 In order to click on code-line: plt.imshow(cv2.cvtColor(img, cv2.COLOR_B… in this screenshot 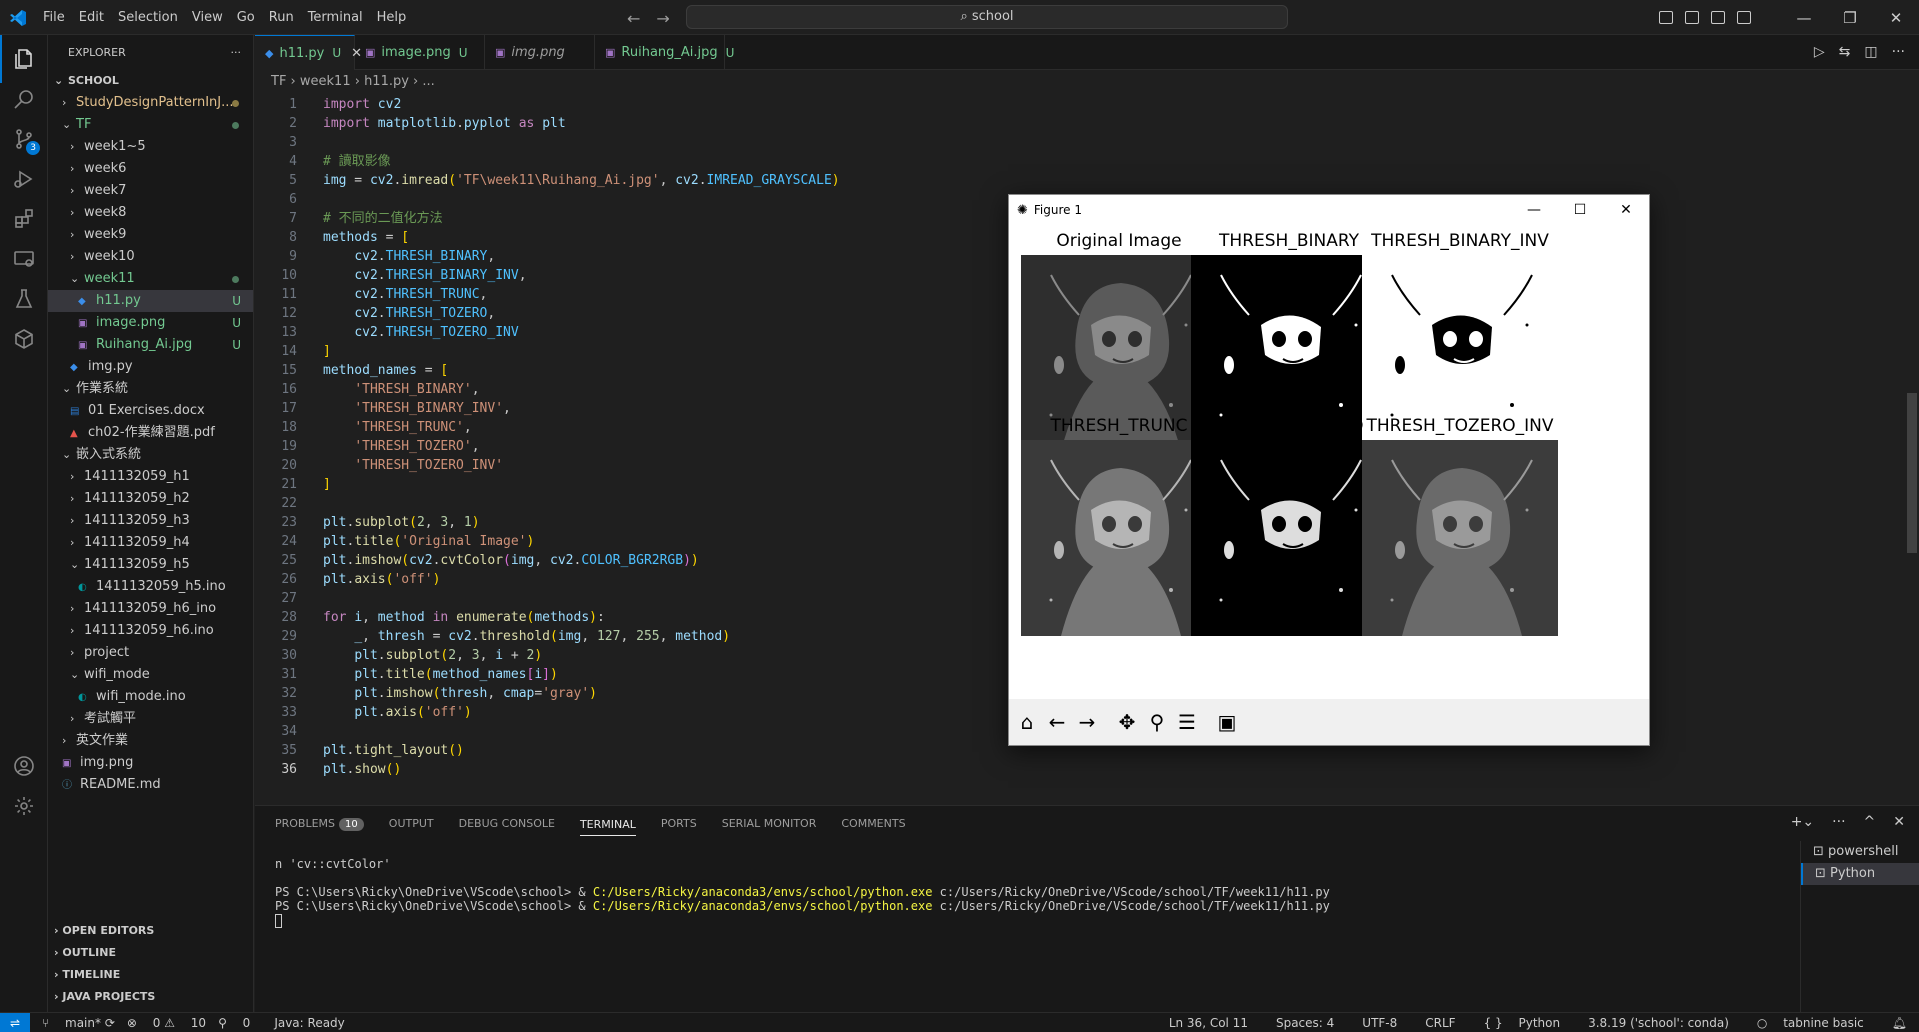, I will do `click(511, 560)`.